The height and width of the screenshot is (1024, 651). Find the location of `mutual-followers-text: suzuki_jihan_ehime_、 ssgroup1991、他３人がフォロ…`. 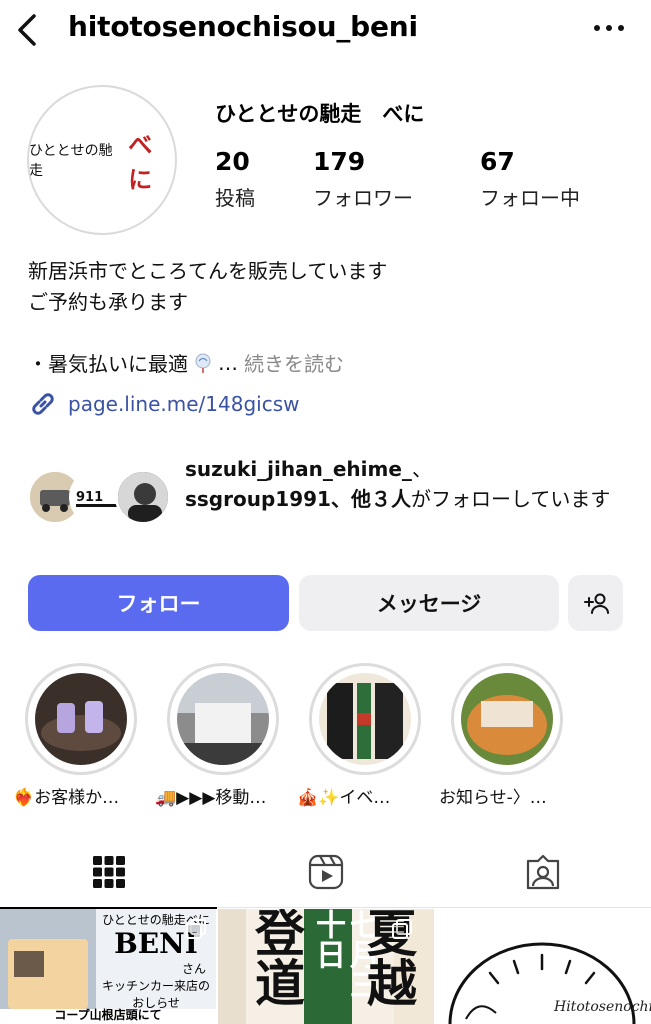

mutual-followers-text: suzuki_jihan_ehime_、 ssgroup1991、他３人がフォロ… is located at coordinates (405, 484).